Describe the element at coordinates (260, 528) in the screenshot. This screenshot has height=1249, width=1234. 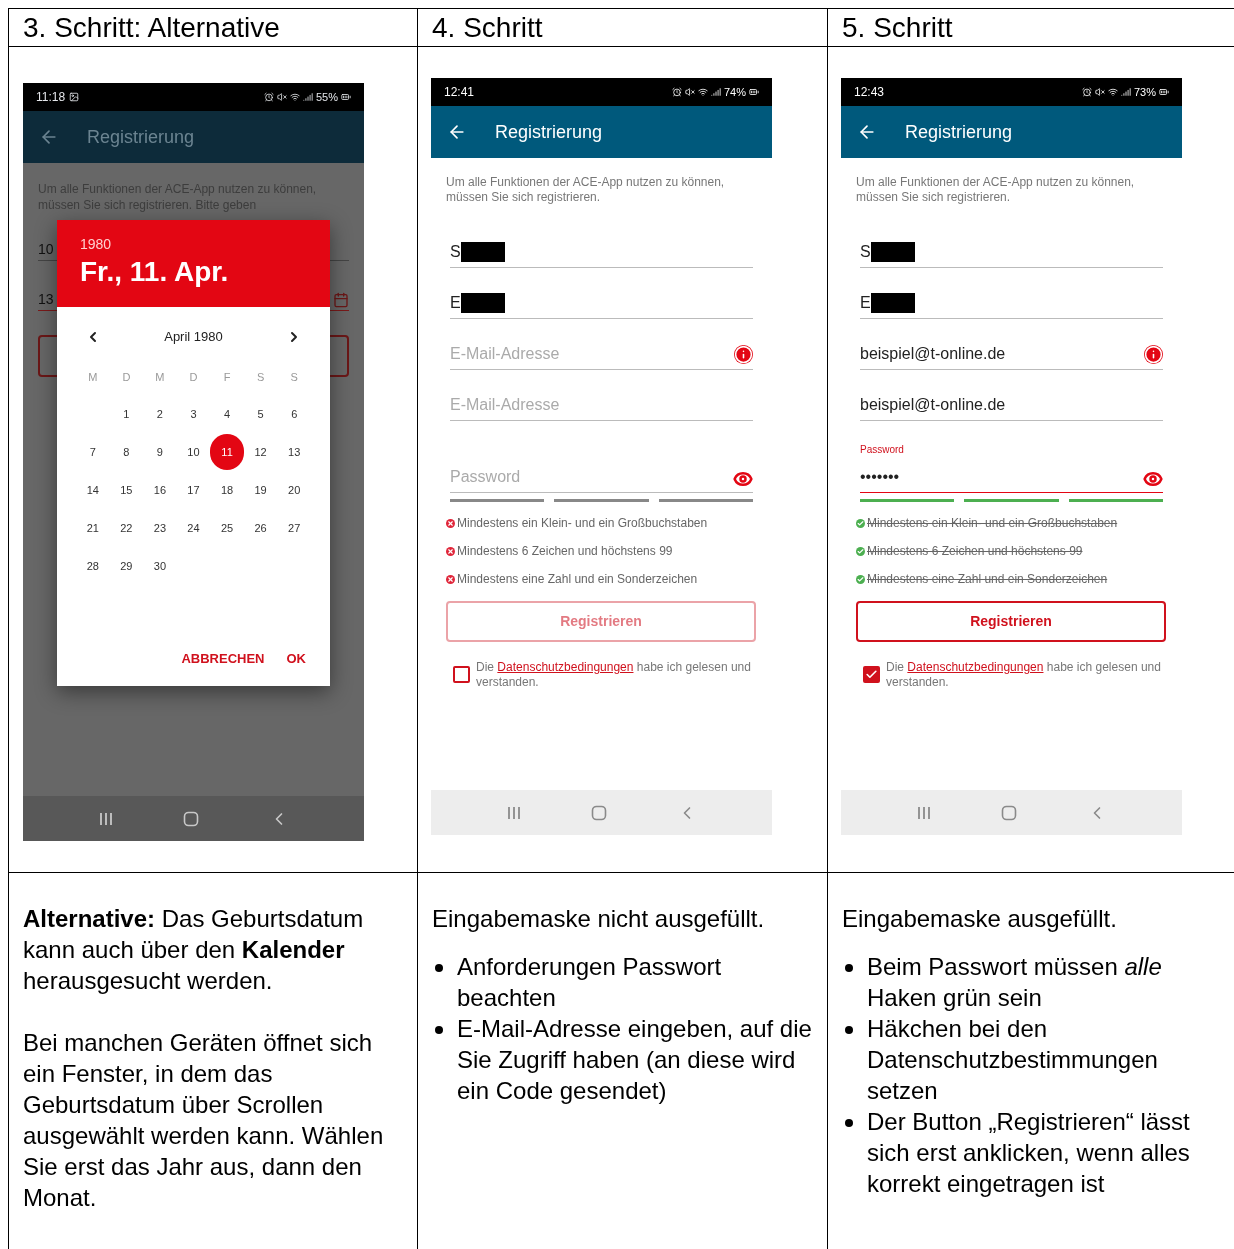
I see `calendar-day: 26` at that location.